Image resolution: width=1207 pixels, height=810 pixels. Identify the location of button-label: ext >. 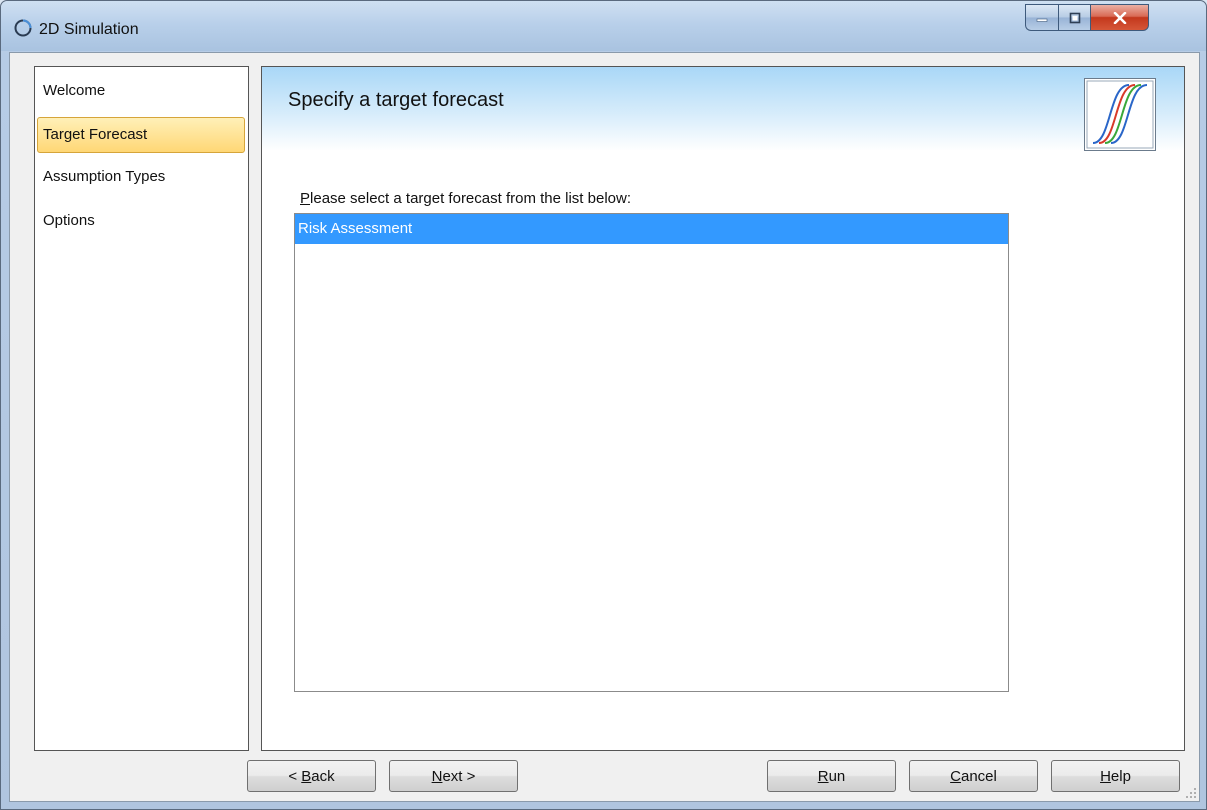
(459, 776).